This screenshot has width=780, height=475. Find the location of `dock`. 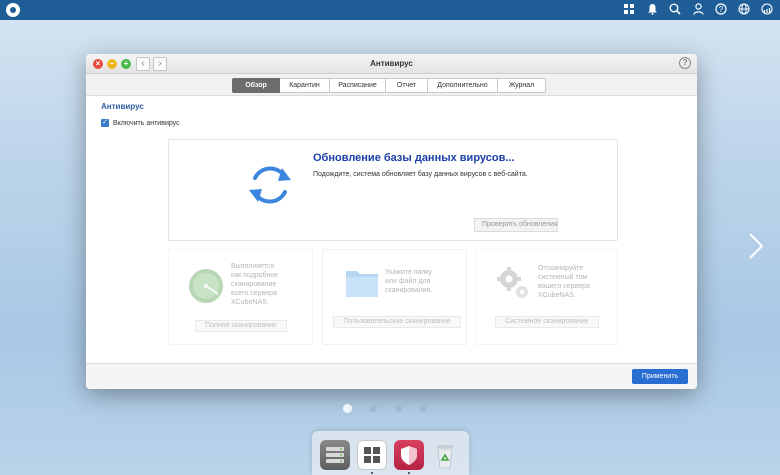

dock is located at coordinates (390, 453).